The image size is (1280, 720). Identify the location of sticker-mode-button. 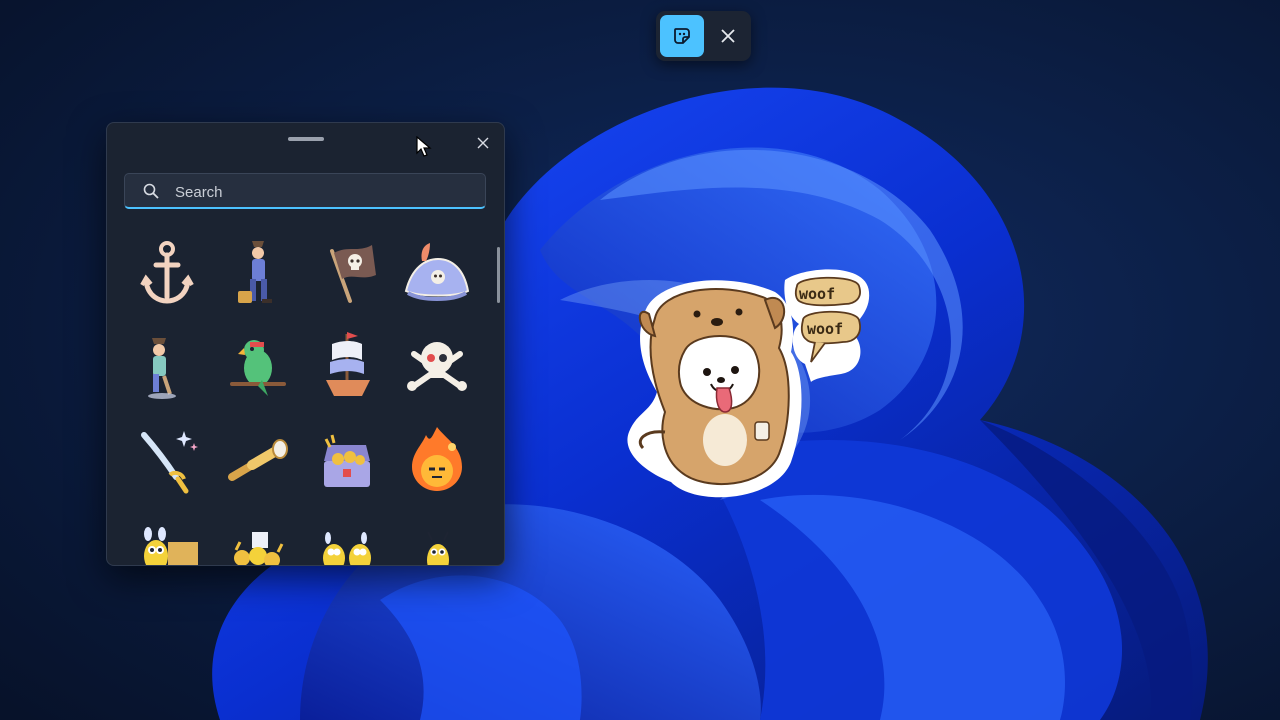
(682, 36).